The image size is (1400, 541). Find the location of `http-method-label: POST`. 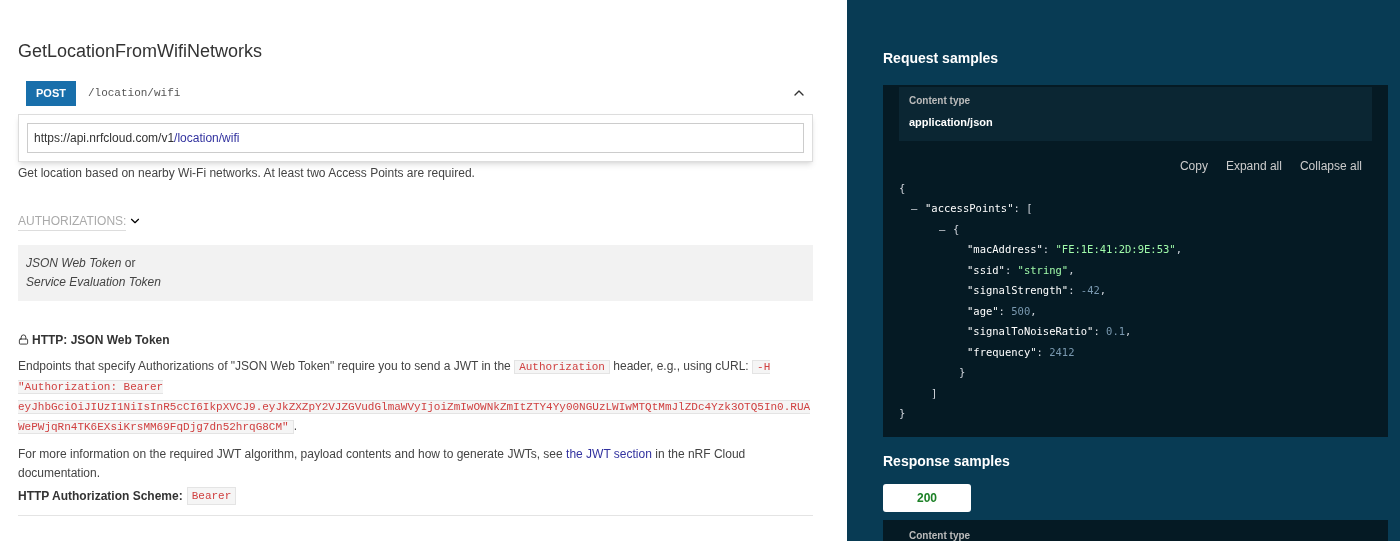

http-method-label: POST is located at coordinates (51, 93).